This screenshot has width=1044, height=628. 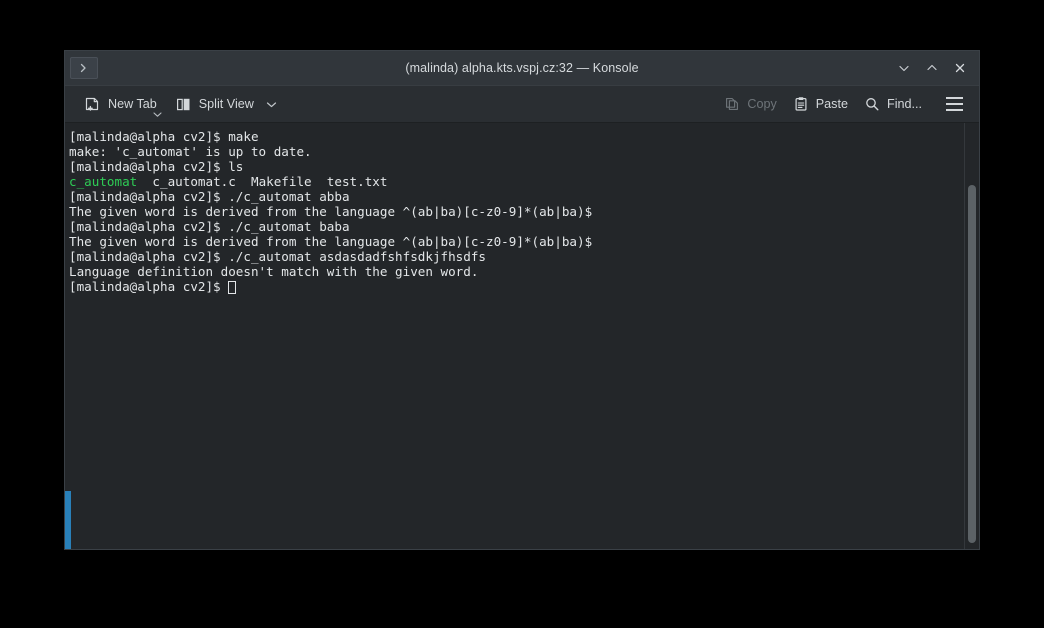 I want to click on terminal-scrollbar, so click(x=971, y=336).